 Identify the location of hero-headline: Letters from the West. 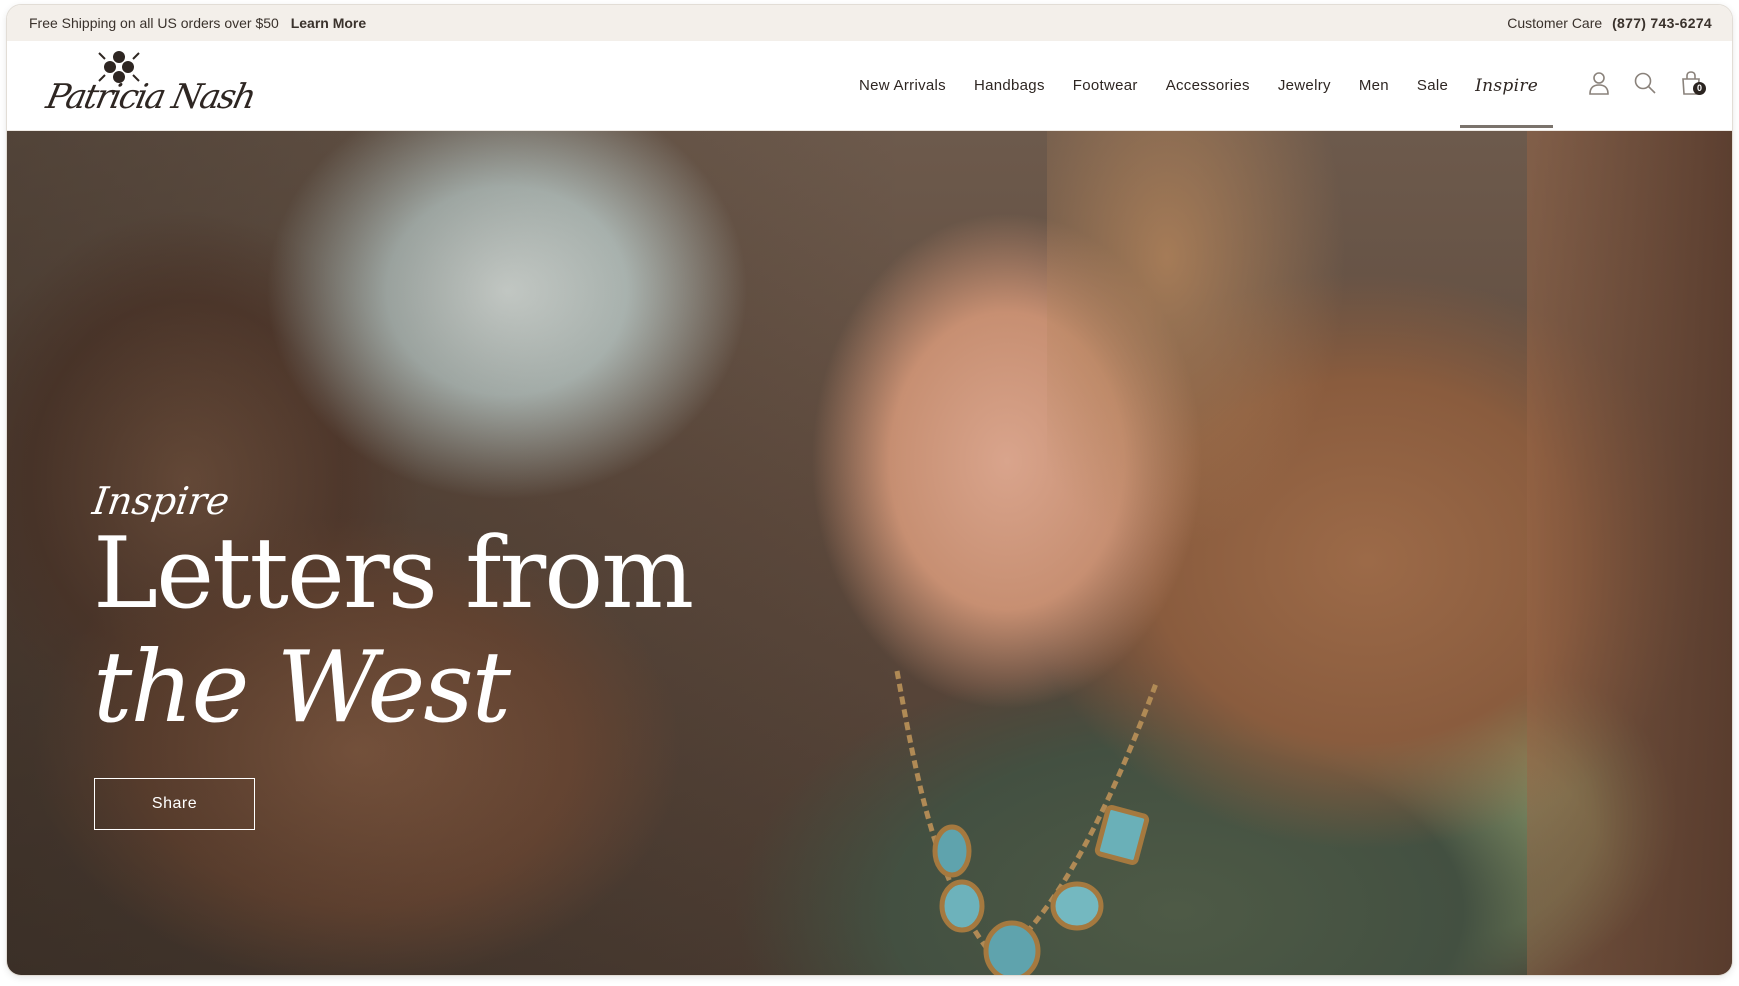
(393, 631).